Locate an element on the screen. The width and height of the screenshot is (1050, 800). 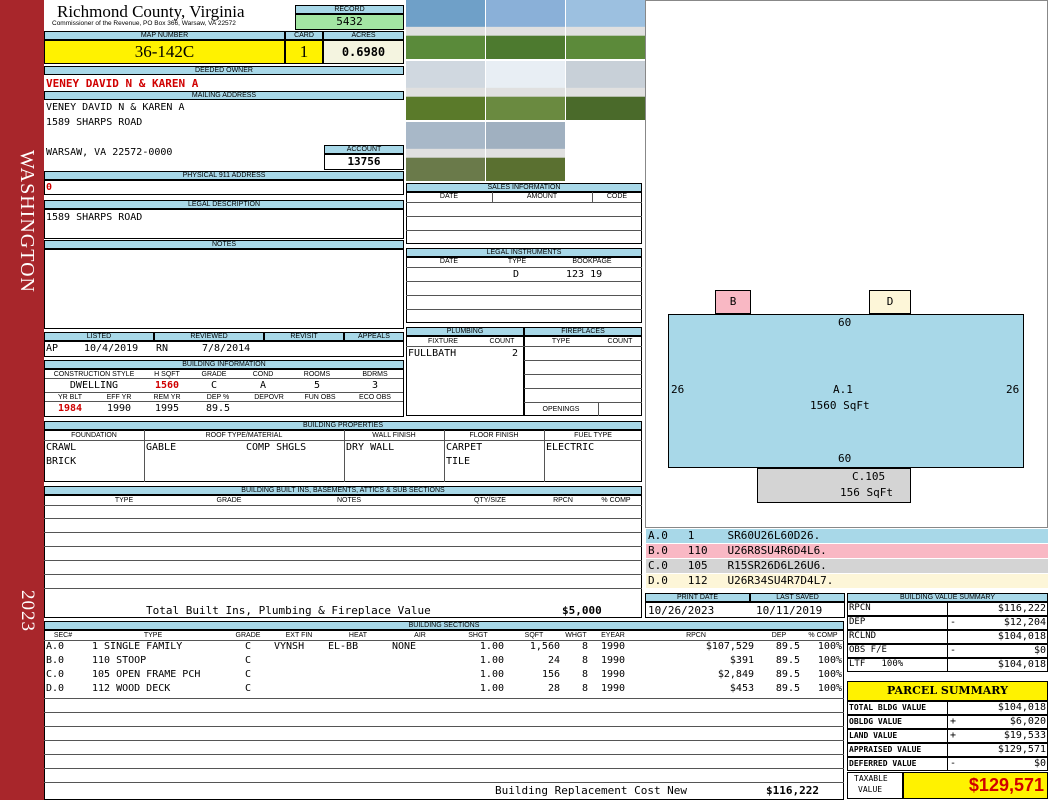
appeals-label: APPEALS is located at coordinates (374, 336).